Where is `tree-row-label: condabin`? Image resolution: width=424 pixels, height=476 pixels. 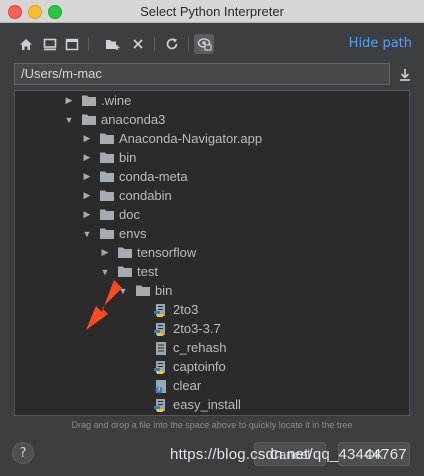 tree-row-label: condabin is located at coordinates (145, 195).